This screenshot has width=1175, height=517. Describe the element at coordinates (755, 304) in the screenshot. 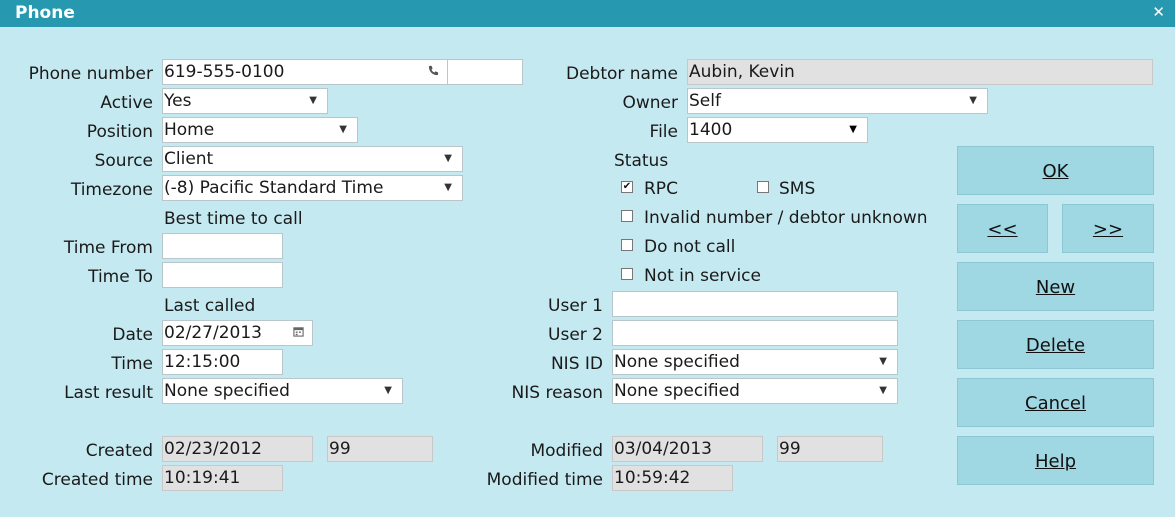

I see `user1-input` at that location.